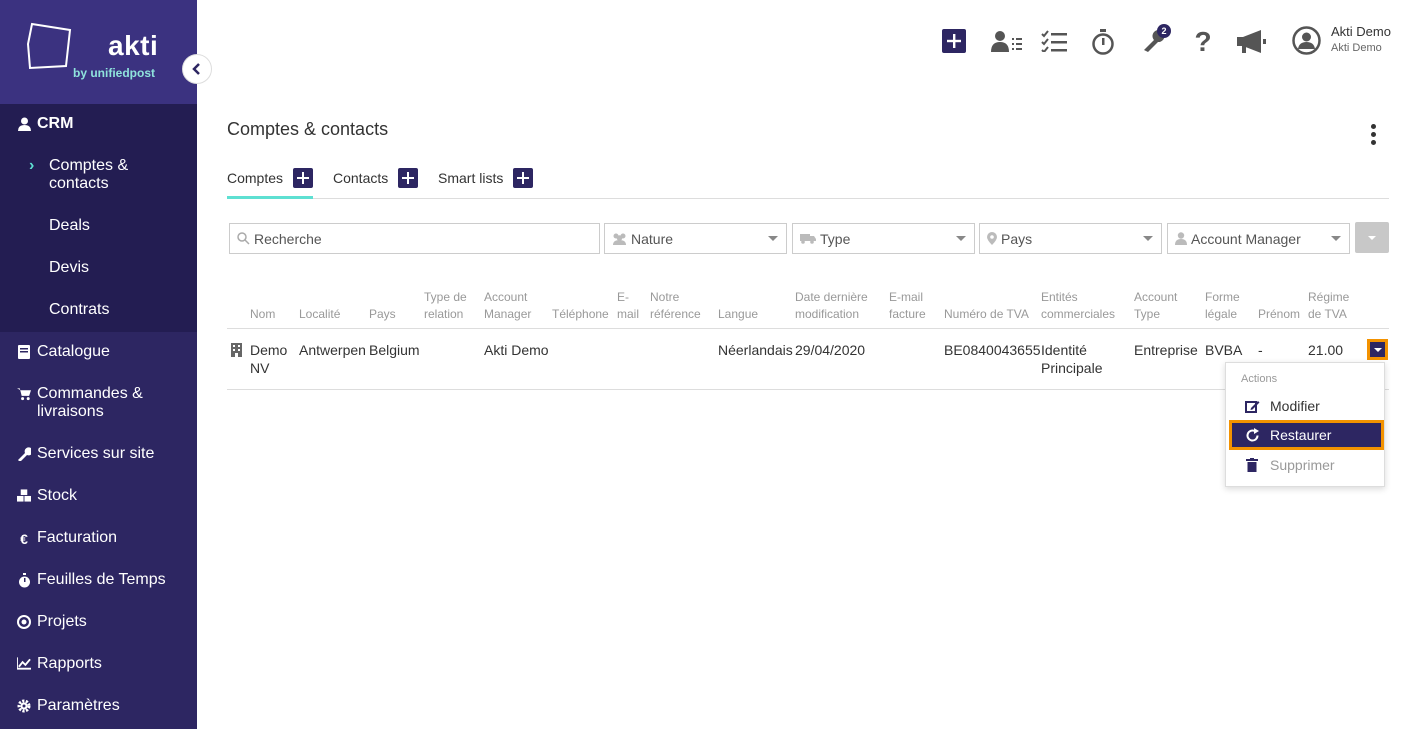  Describe the element at coordinates (98, 124) in the screenshot. I see `sidebar-item-crm: CRM` at that location.